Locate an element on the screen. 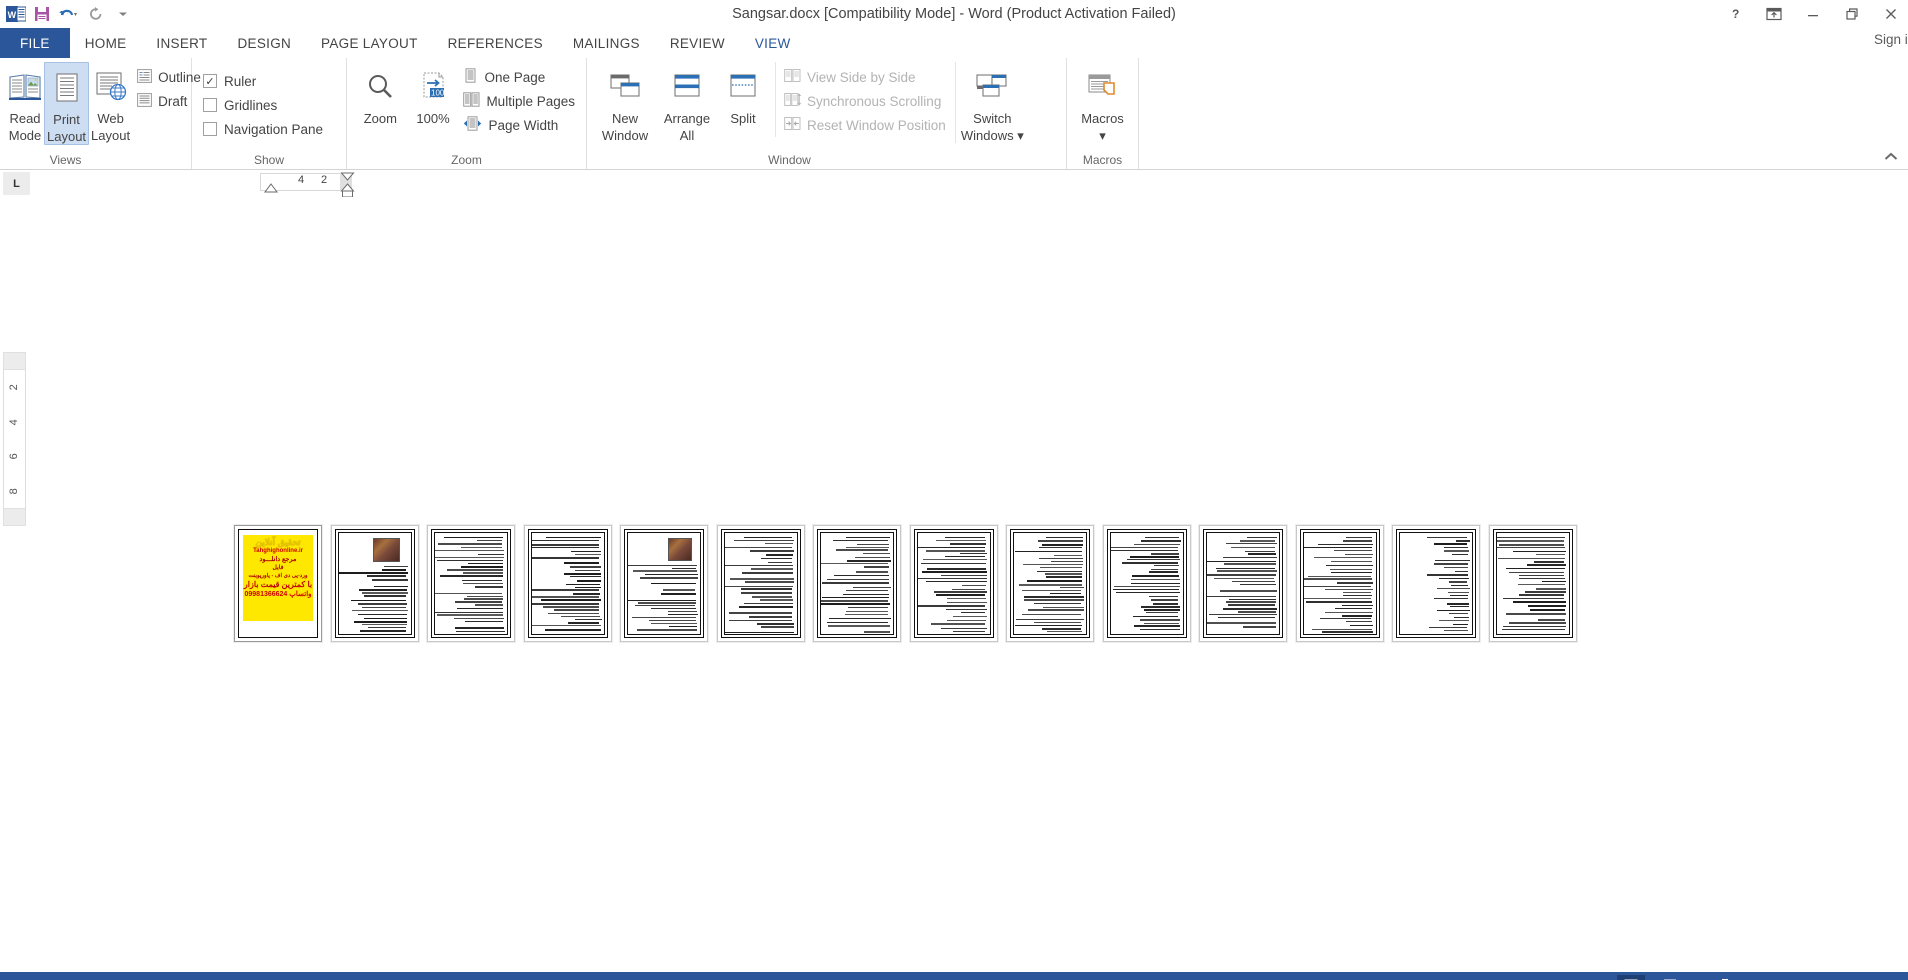 This screenshot has width=1908, height=980. read-mode-button: Read Mode is located at coordinates (25, 102).